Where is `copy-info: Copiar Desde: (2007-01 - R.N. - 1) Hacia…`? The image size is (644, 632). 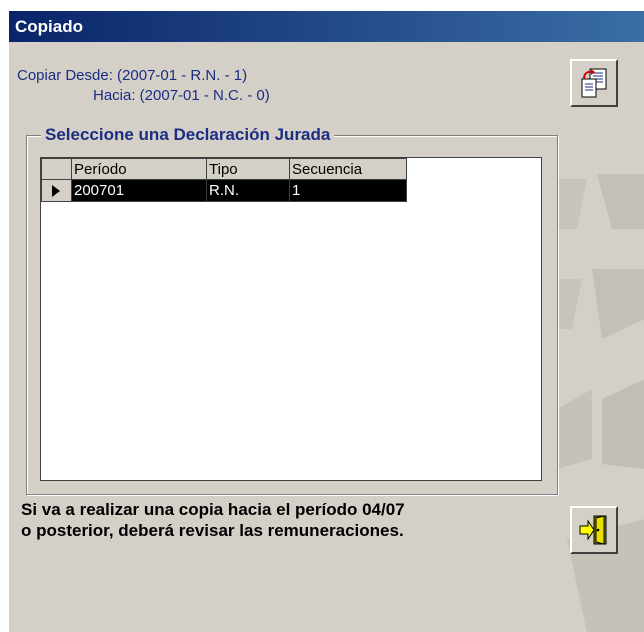
copy-info: Copiar Desde: (2007-01 - R.N. - 1) Hacia… is located at coordinates (143, 86).